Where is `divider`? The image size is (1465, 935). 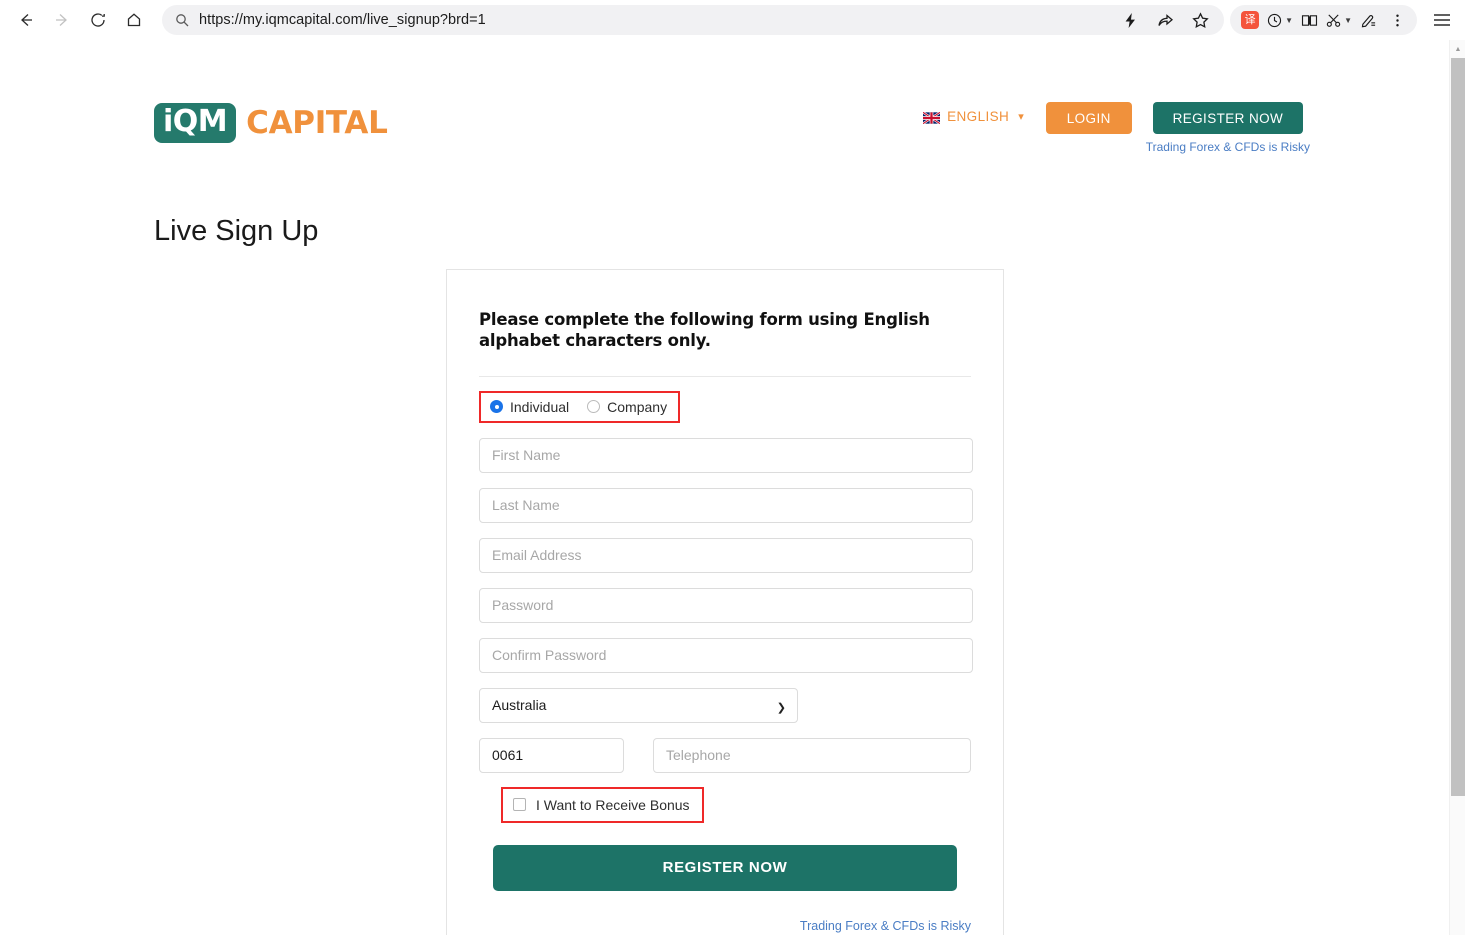
divider is located at coordinates (725, 376).